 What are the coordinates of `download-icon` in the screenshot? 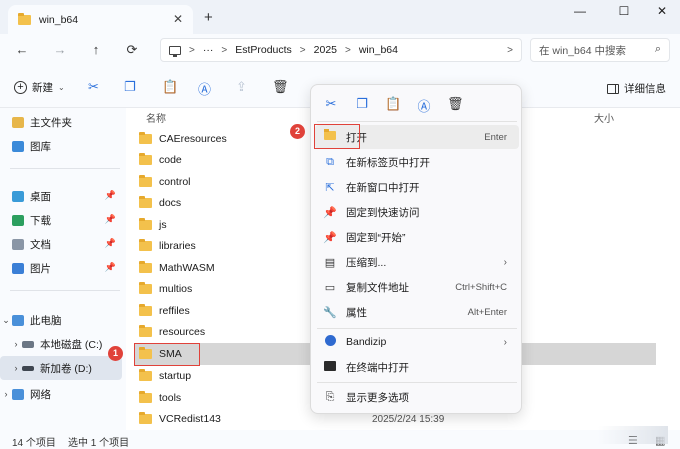 It's located at (18, 220).